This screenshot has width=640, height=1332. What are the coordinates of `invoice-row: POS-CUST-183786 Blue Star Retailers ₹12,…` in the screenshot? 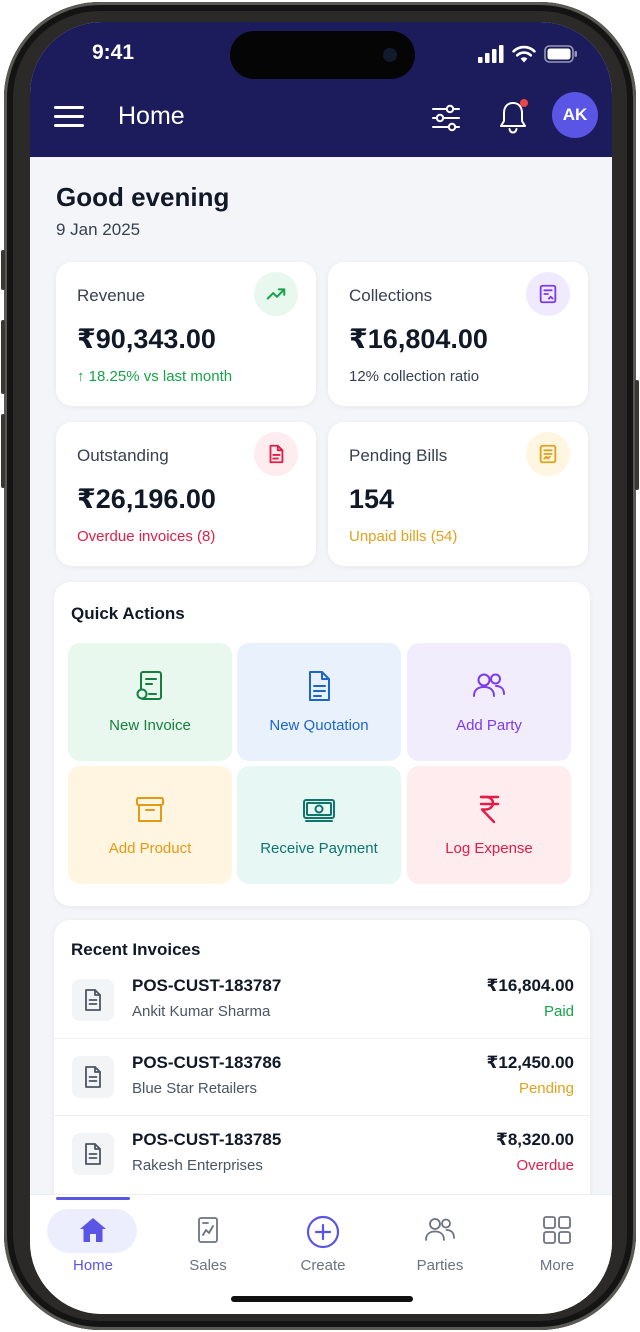 It's located at (322, 1077).